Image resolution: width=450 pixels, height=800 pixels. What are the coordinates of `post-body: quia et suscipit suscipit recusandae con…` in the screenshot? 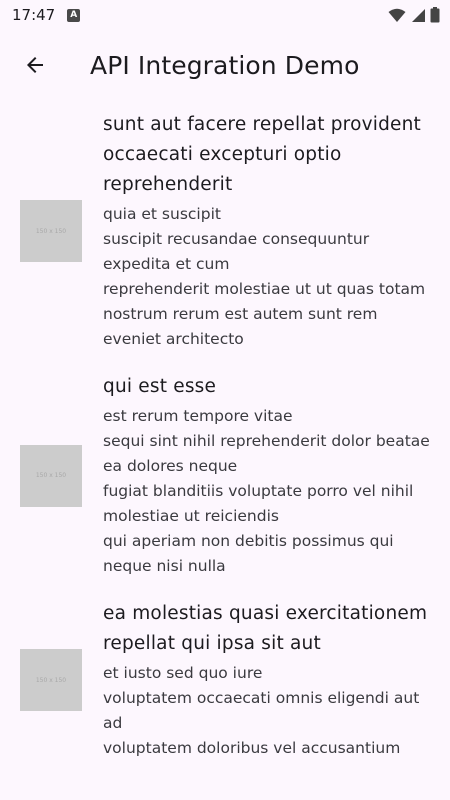 It's located at (264, 276).